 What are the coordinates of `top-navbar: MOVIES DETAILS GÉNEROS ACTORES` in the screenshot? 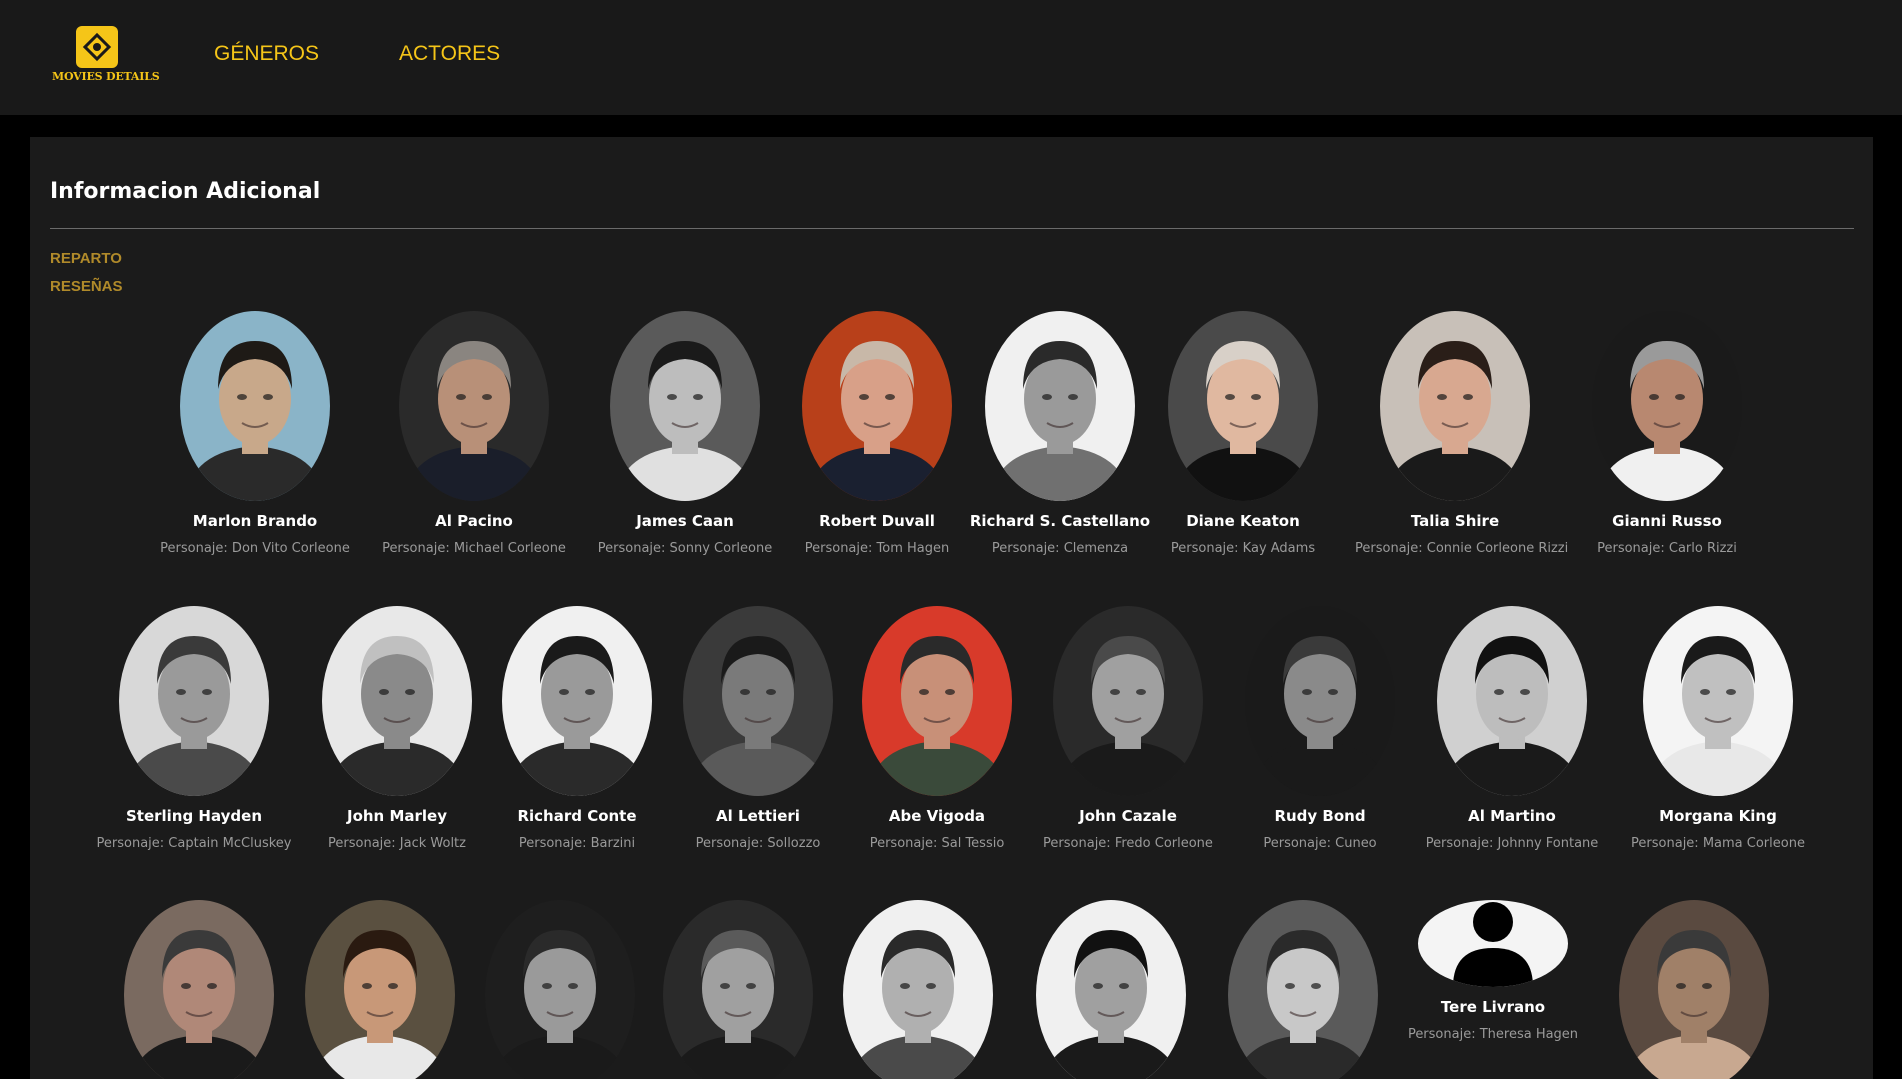 It's located at (951, 57).